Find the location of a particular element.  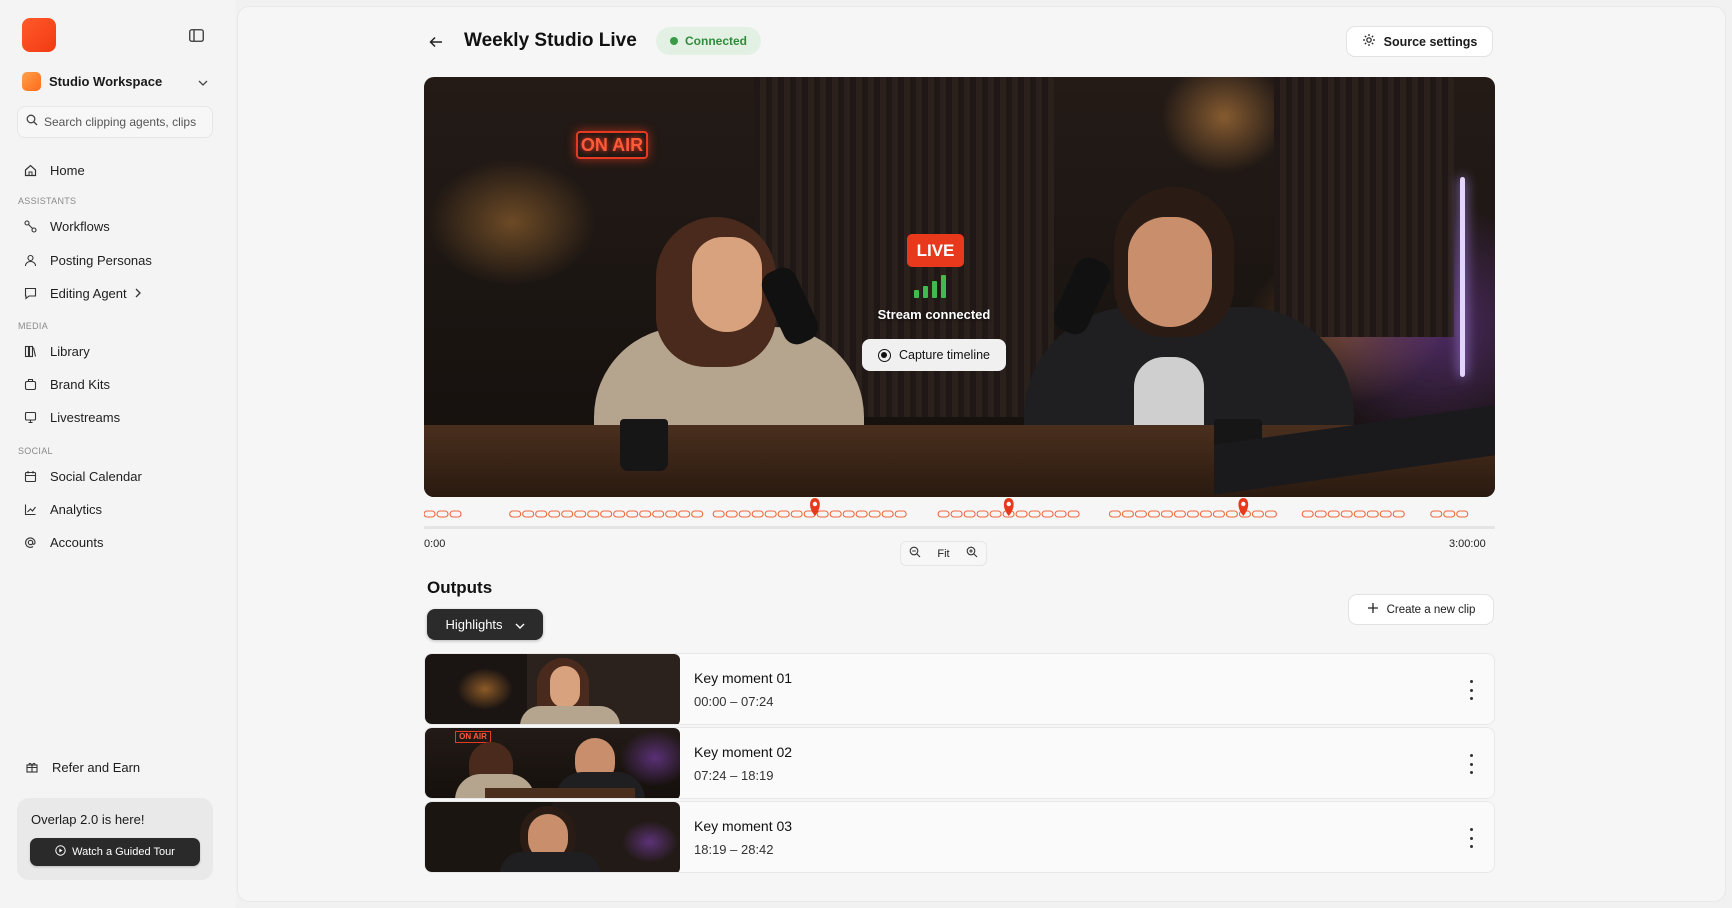

fit-button: Fit is located at coordinates (943, 554).